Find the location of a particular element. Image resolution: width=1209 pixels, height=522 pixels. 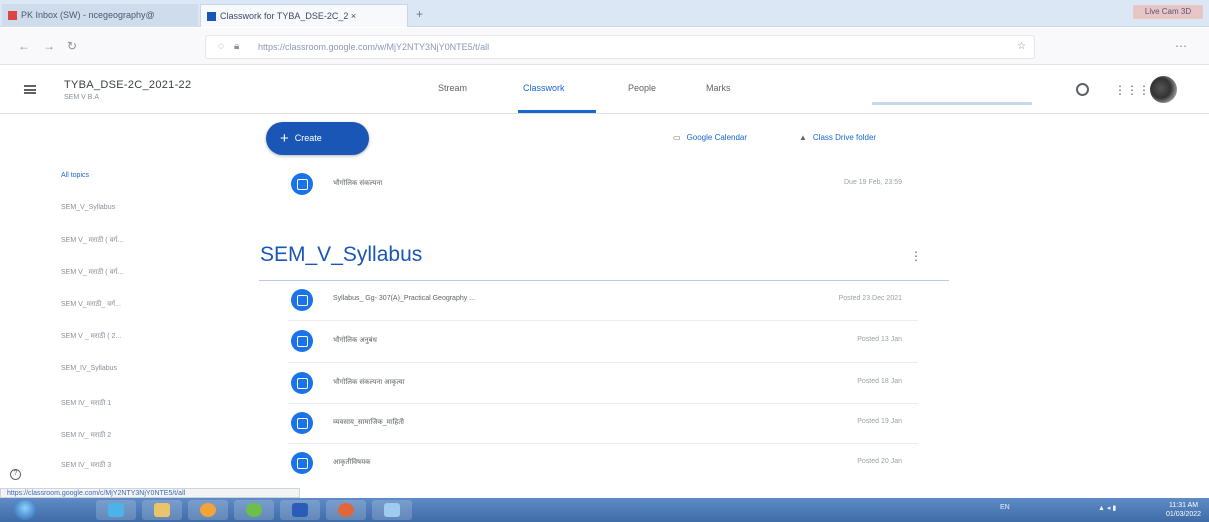

hamburger-menu-icon is located at coordinates (30, 89).